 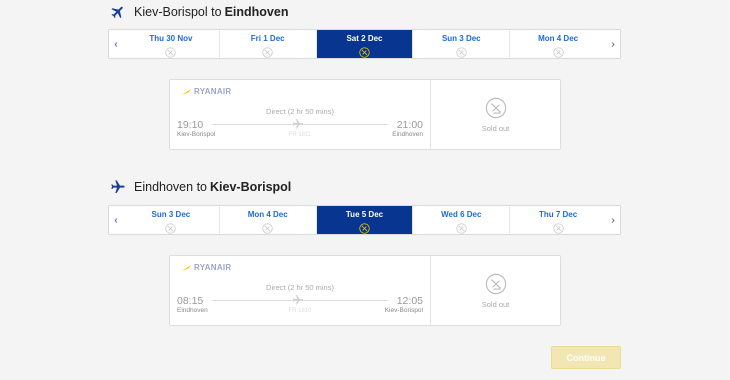 I want to click on arrival-time: 12:05, so click(x=409, y=301).